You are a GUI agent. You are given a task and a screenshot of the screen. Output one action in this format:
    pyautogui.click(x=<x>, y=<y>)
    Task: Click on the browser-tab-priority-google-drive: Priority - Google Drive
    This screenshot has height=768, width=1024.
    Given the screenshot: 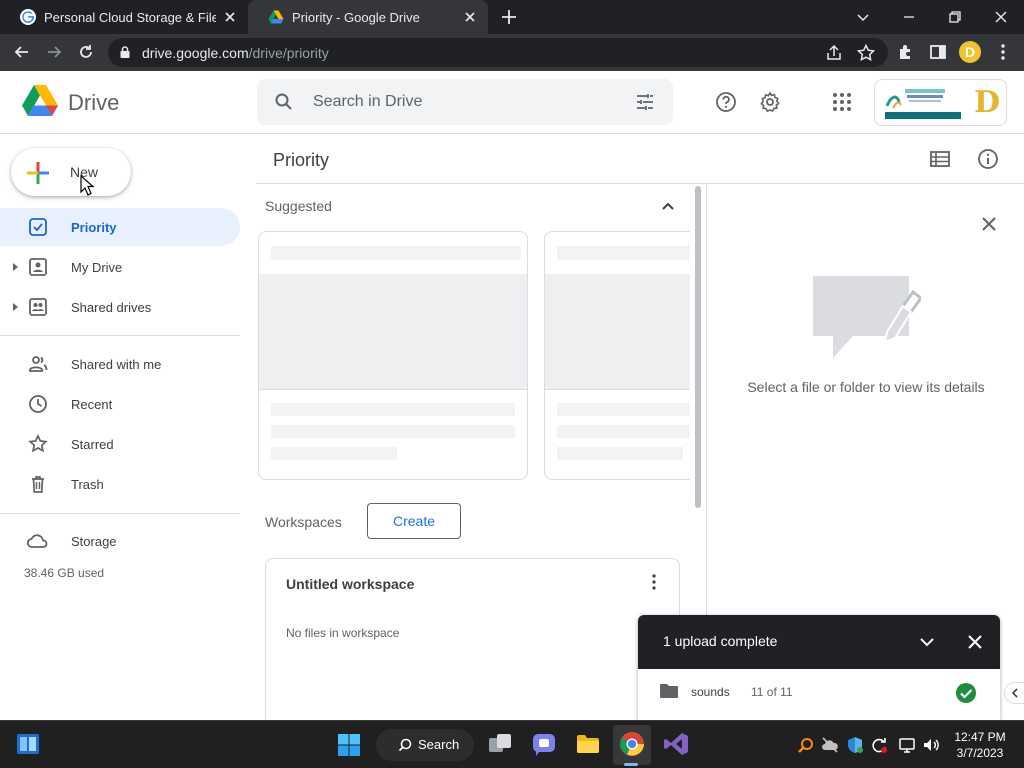 What is the action you would take?
    pyautogui.click(x=368, y=17)
    